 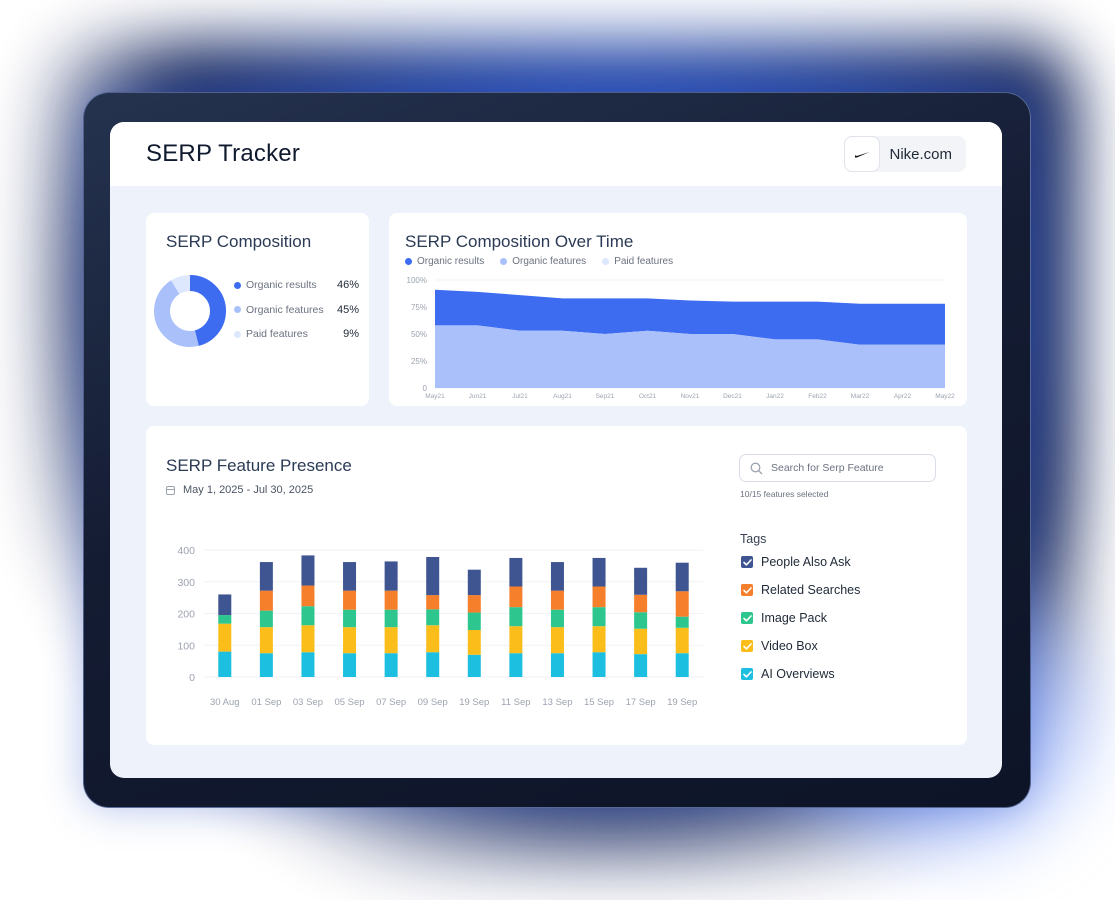 What do you see at coordinates (349, 702) in the screenshot?
I see `x-tick-label: 05 Sep` at bounding box center [349, 702].